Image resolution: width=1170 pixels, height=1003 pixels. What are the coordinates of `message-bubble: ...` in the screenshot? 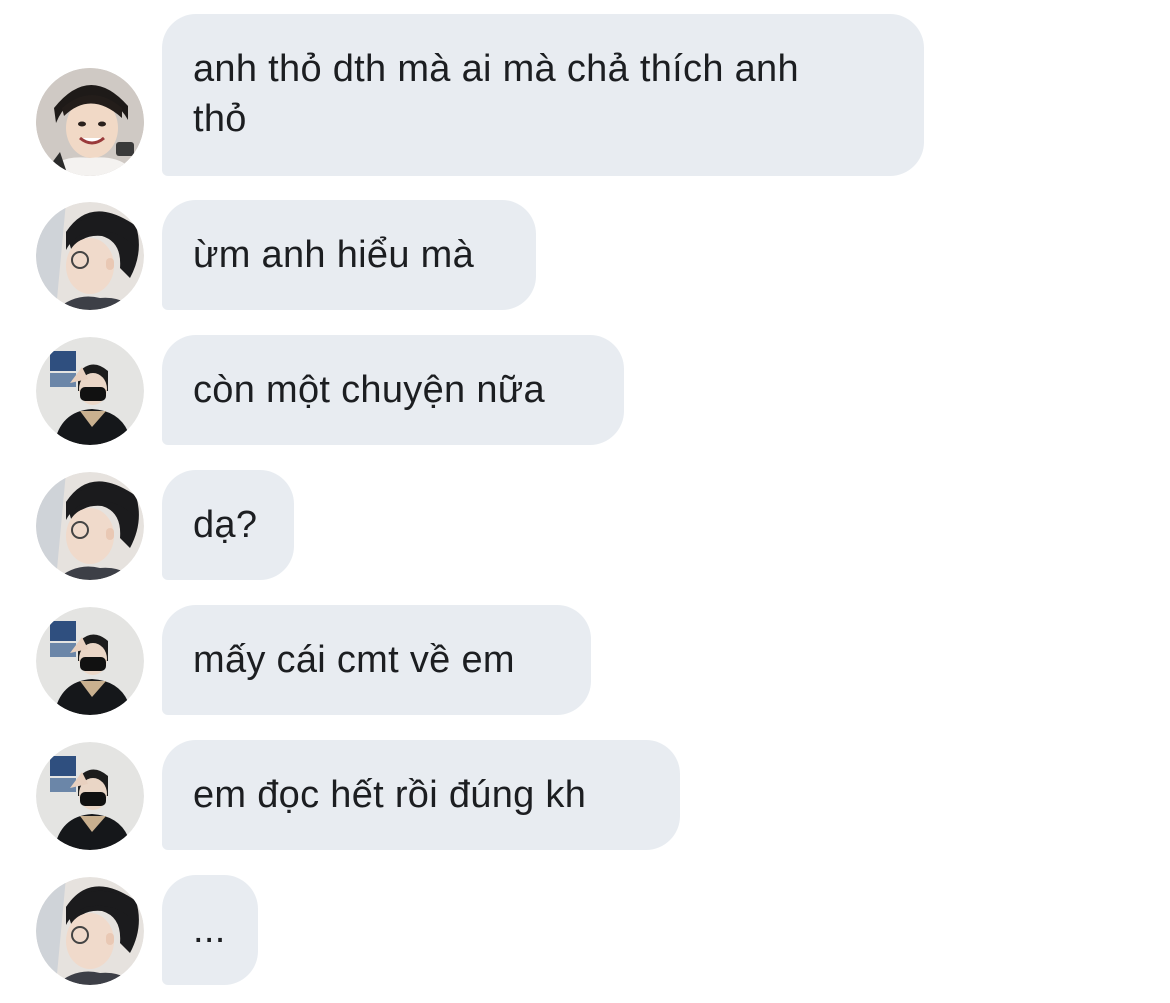 It's located at (210, 930).